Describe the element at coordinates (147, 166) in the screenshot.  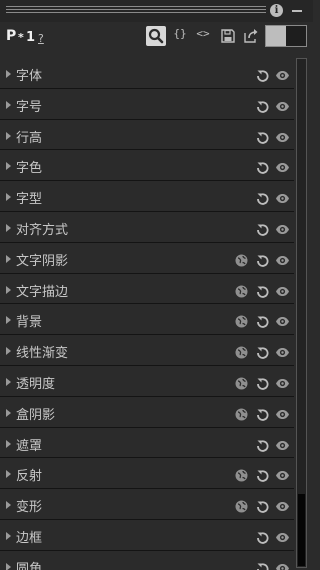
I see `property-row: 字色` at that location.